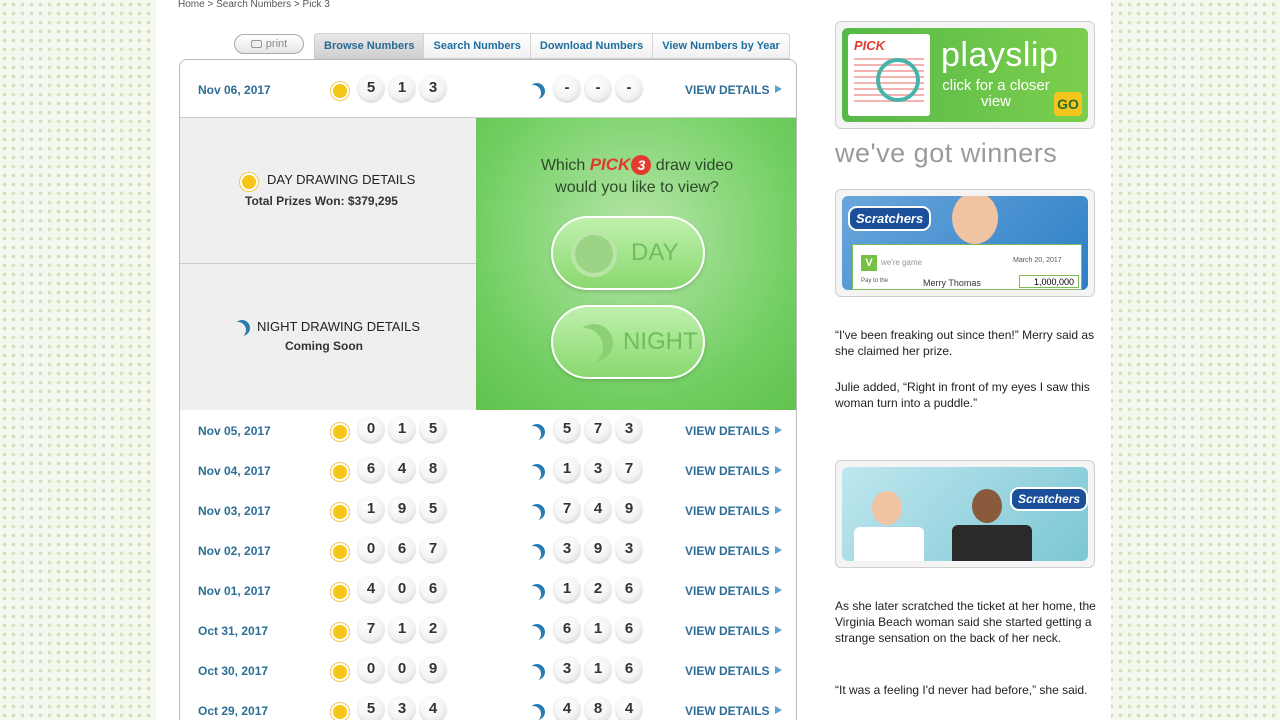  I want to click on draw-date: Nov 05, 2017, so click(234, 431).